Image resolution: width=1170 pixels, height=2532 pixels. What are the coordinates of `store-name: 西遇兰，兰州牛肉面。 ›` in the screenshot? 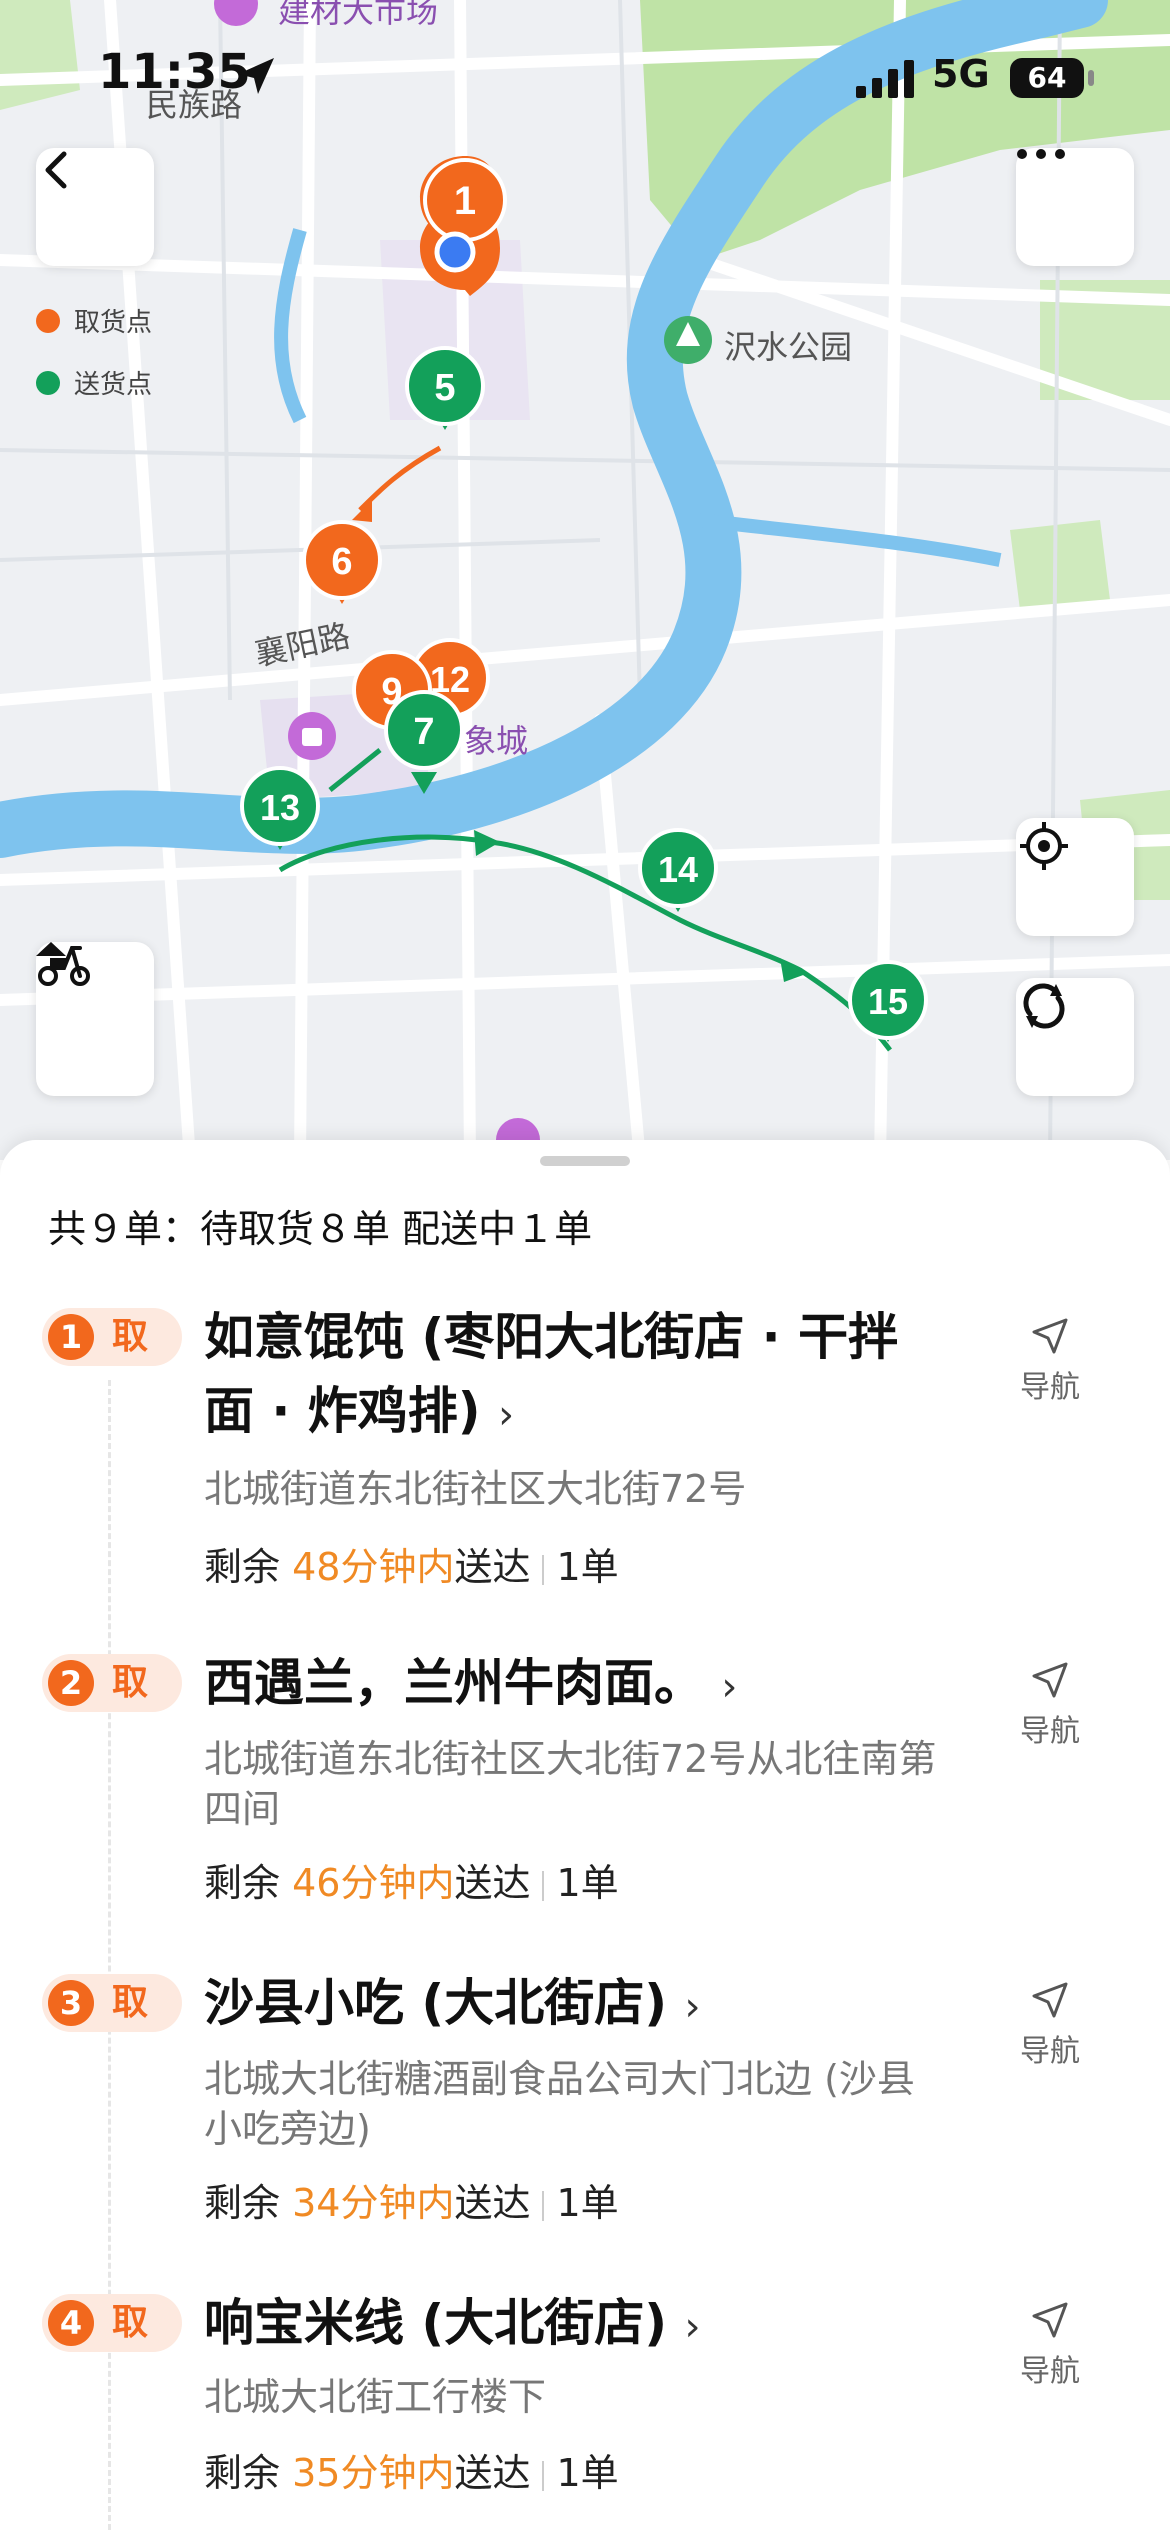 It's located at (574, 1685).